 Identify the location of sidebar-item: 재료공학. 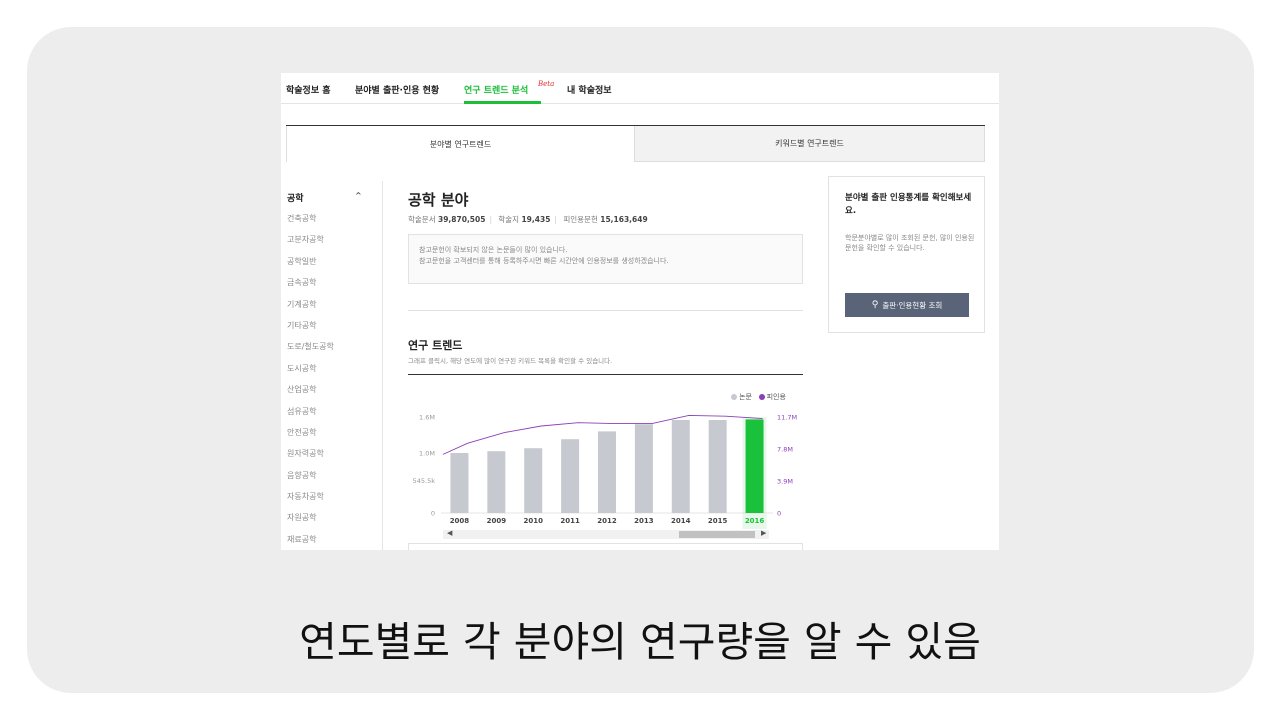
(332, 539).